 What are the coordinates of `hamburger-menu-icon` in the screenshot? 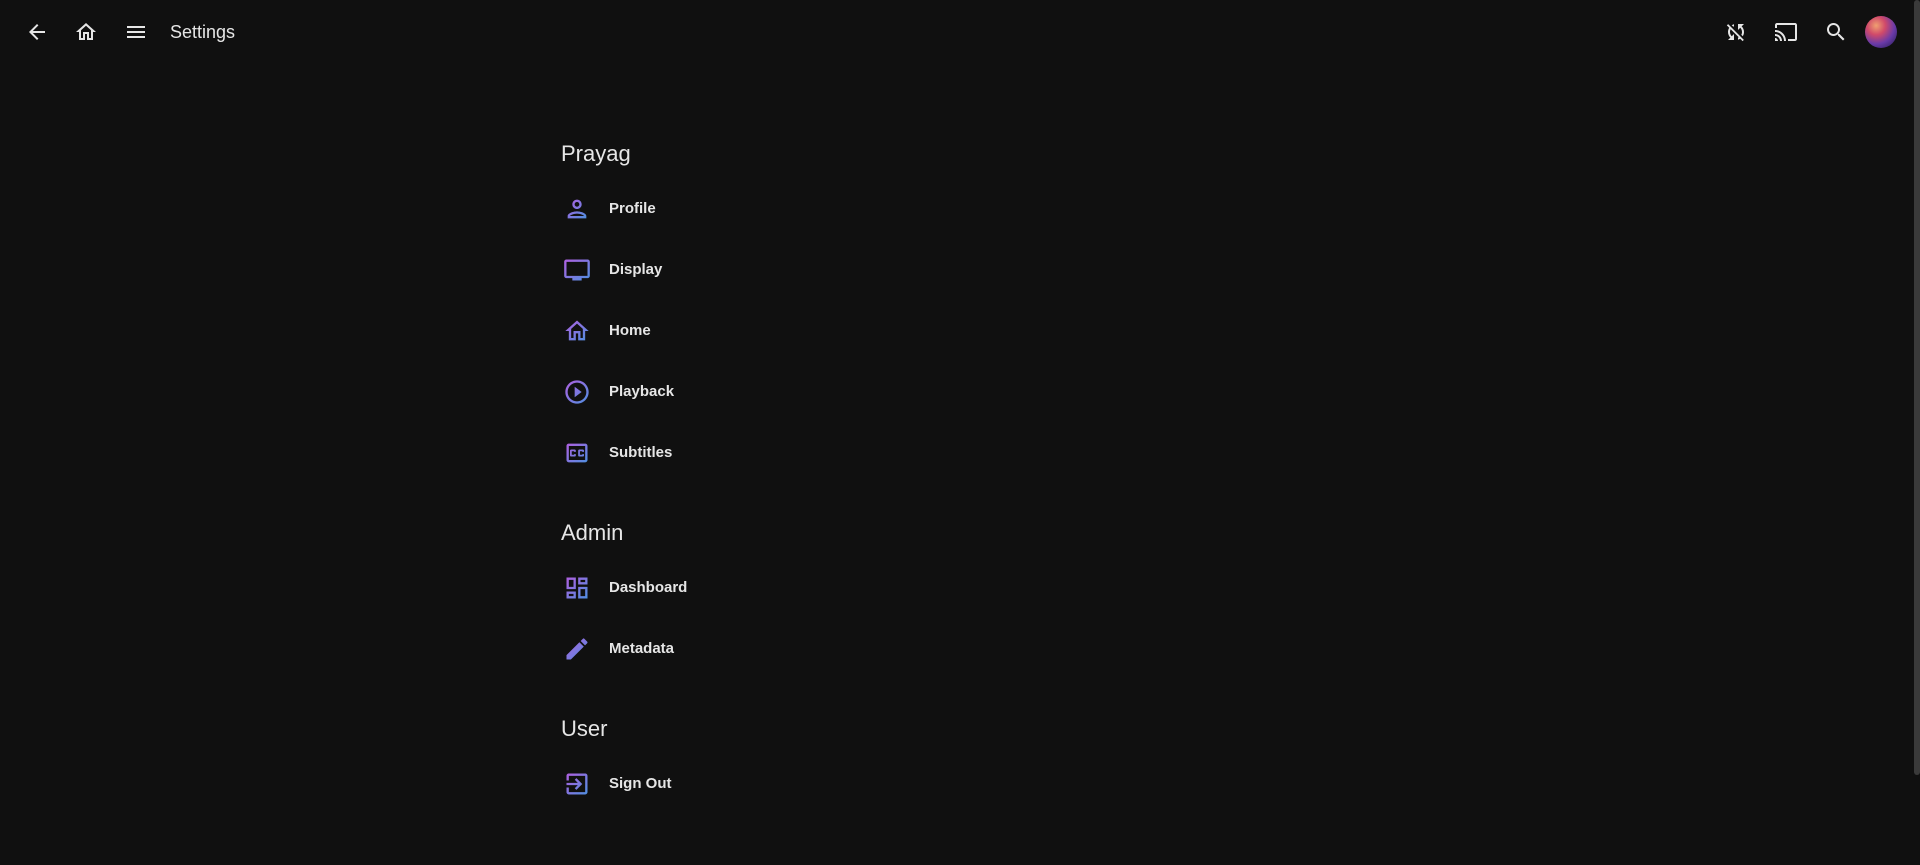 It's located at (136, 32).